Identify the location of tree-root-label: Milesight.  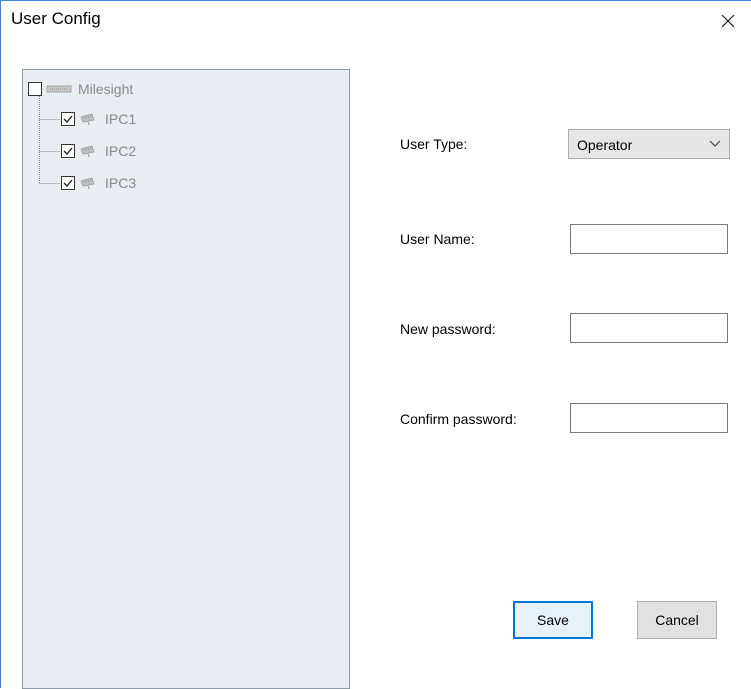
(106, 89).